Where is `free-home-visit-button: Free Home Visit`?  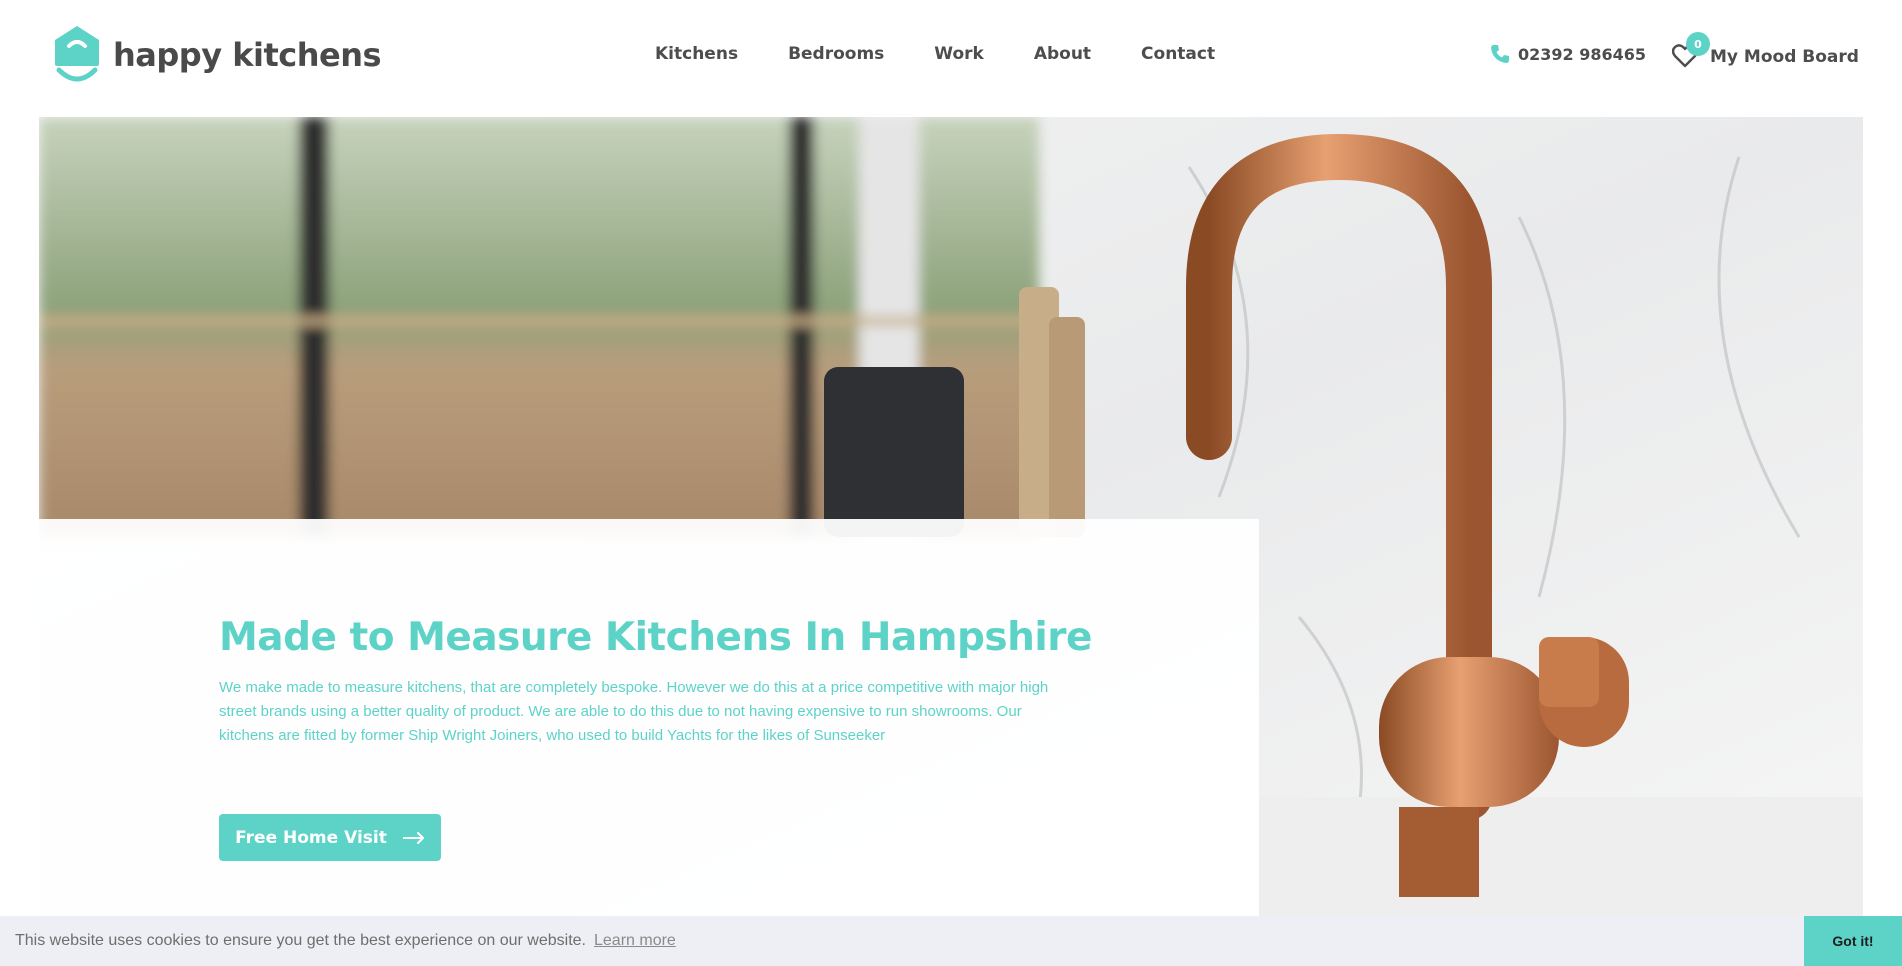
free-home-visit-button: Free Home Visit is located at coordinates (330, 837).